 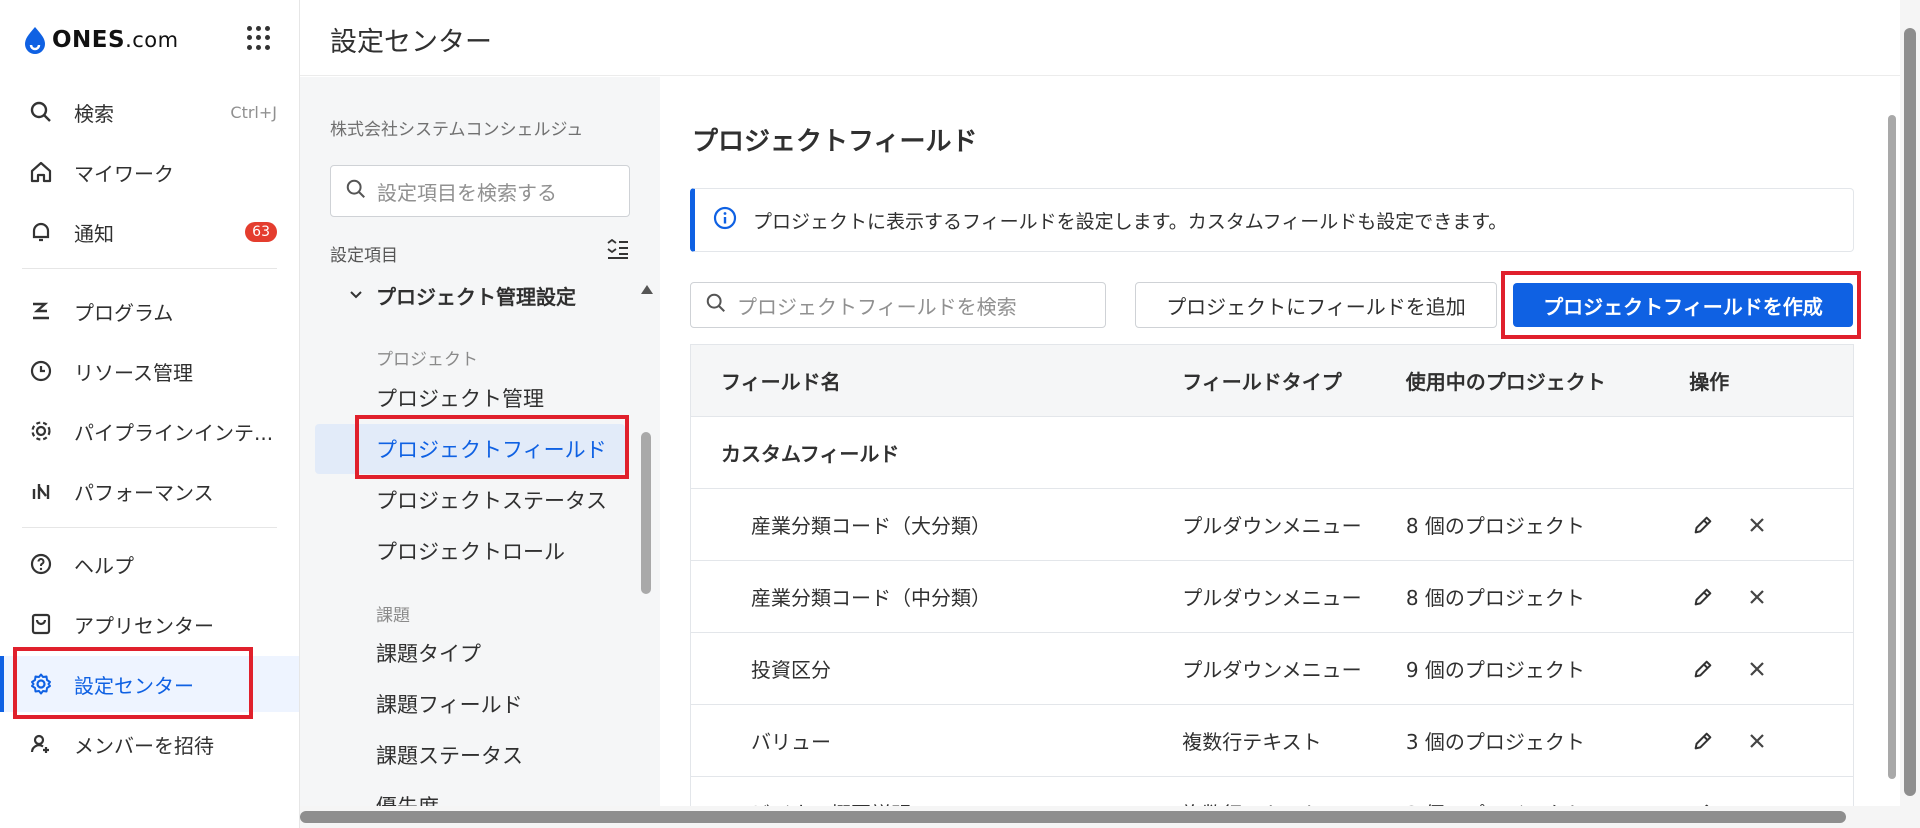 I want to click on nav-my-work: マイワーク, so click(x=149, y=172).